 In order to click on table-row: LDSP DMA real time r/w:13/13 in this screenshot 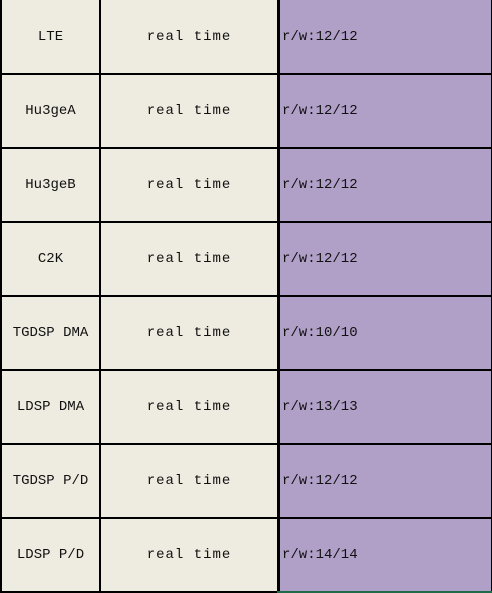, I will do `click(246, 406)`.